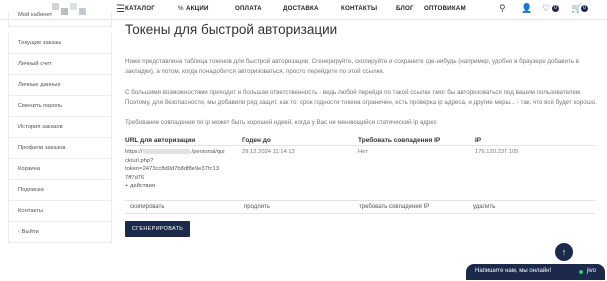  Describe the element at coordinates (497, 152) in the screenshot. I see `ip-cell: 176.120.237.105` at that location.